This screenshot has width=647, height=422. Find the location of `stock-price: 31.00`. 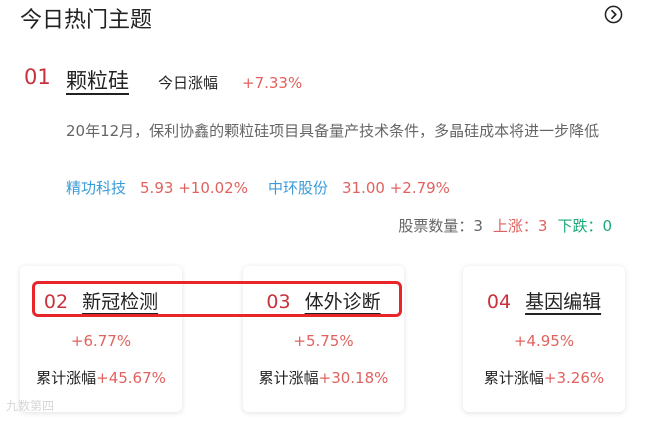

stock-price: 31.00 is located at coordinates (363, 188).